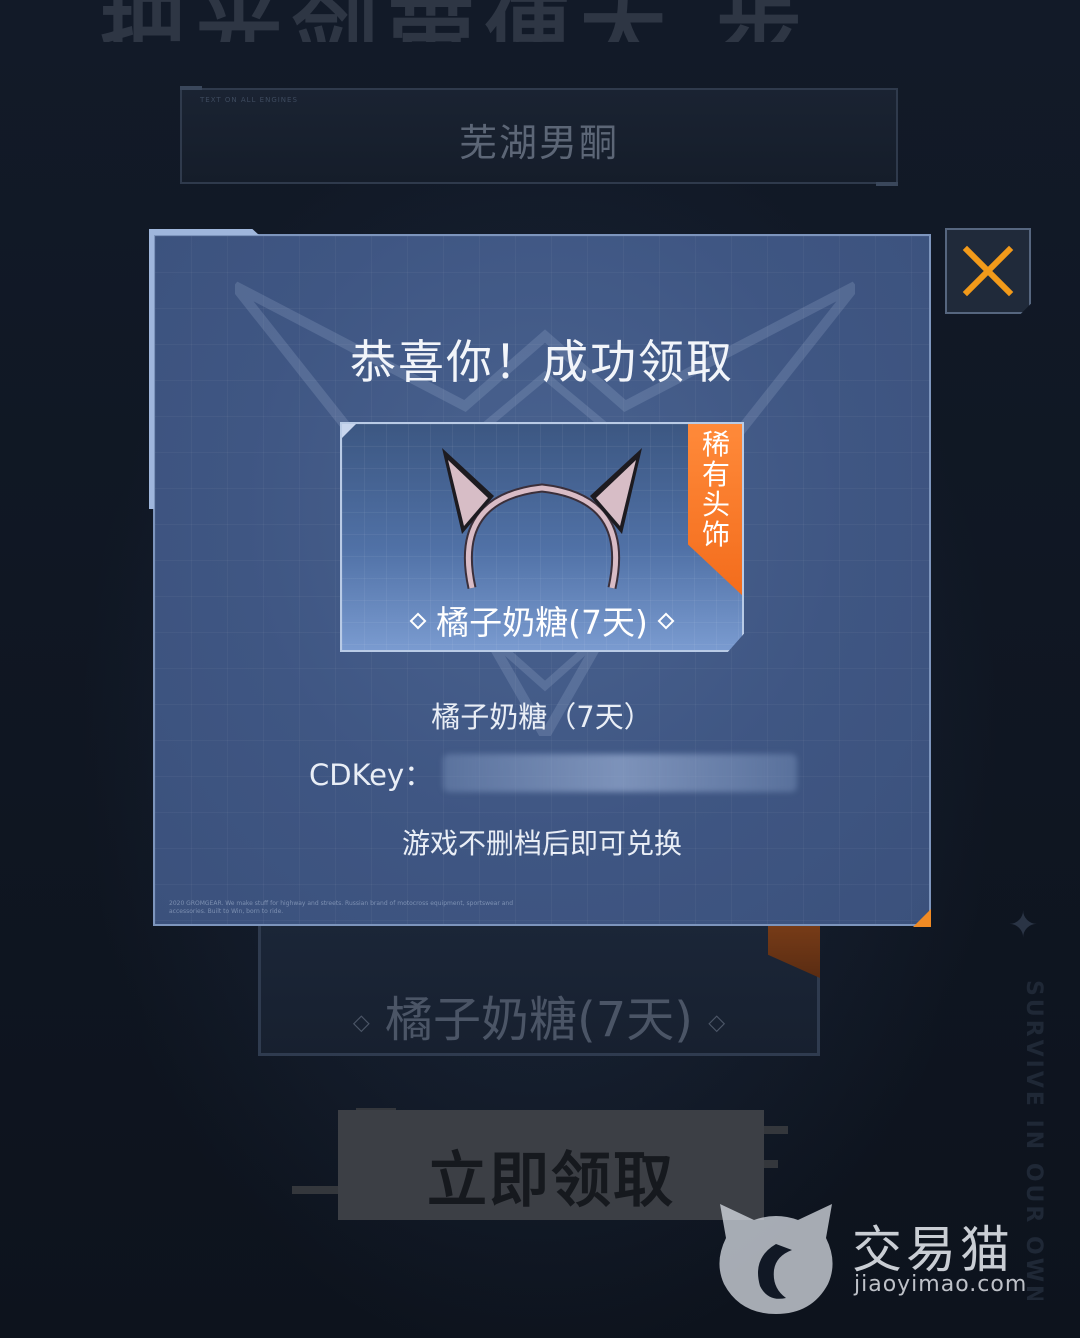 This screenshot has height=1338, width=1080. Describe the element at coordinates (620, 773) in the screenshot. I see `cdkey-value` at that location.